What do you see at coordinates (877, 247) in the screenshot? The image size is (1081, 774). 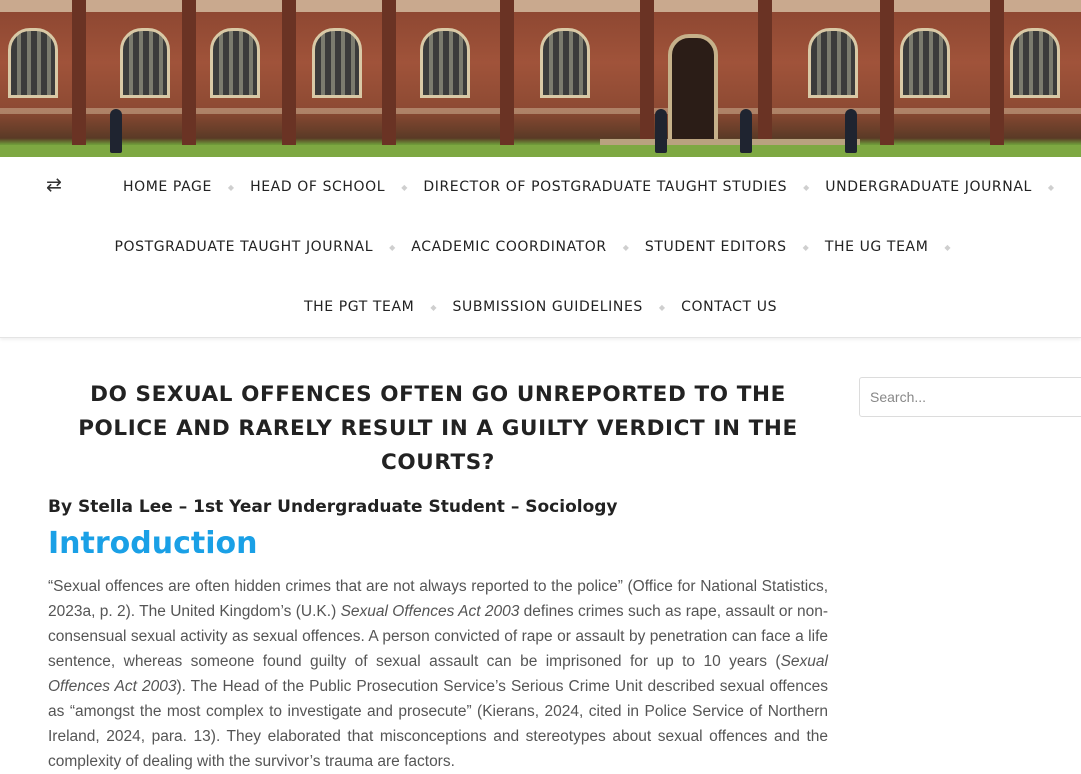 I see `nav-item-ug-team: THE UG TEAM` at bounding box center [877, 247].